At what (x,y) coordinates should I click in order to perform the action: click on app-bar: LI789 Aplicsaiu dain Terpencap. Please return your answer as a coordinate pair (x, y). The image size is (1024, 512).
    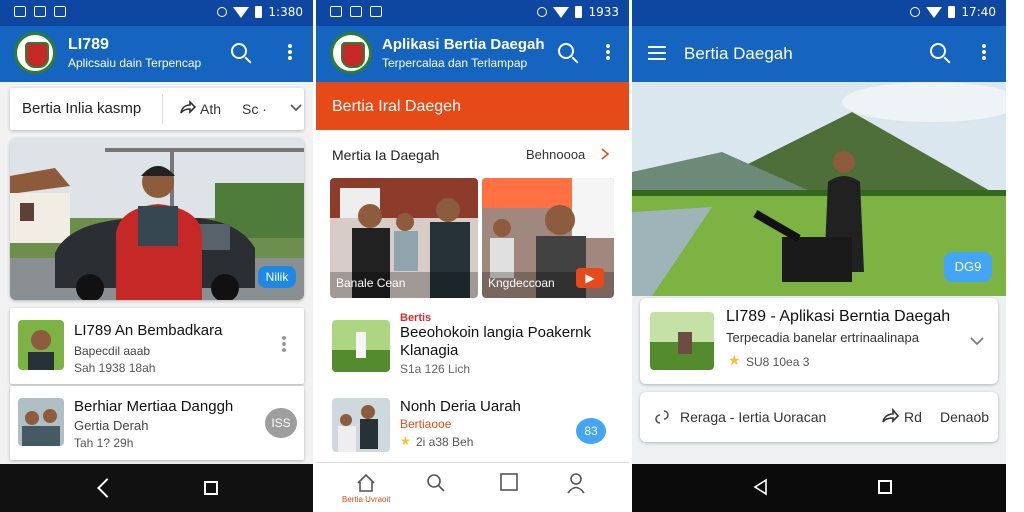
    Looking at the image, I should click on (156, 54).